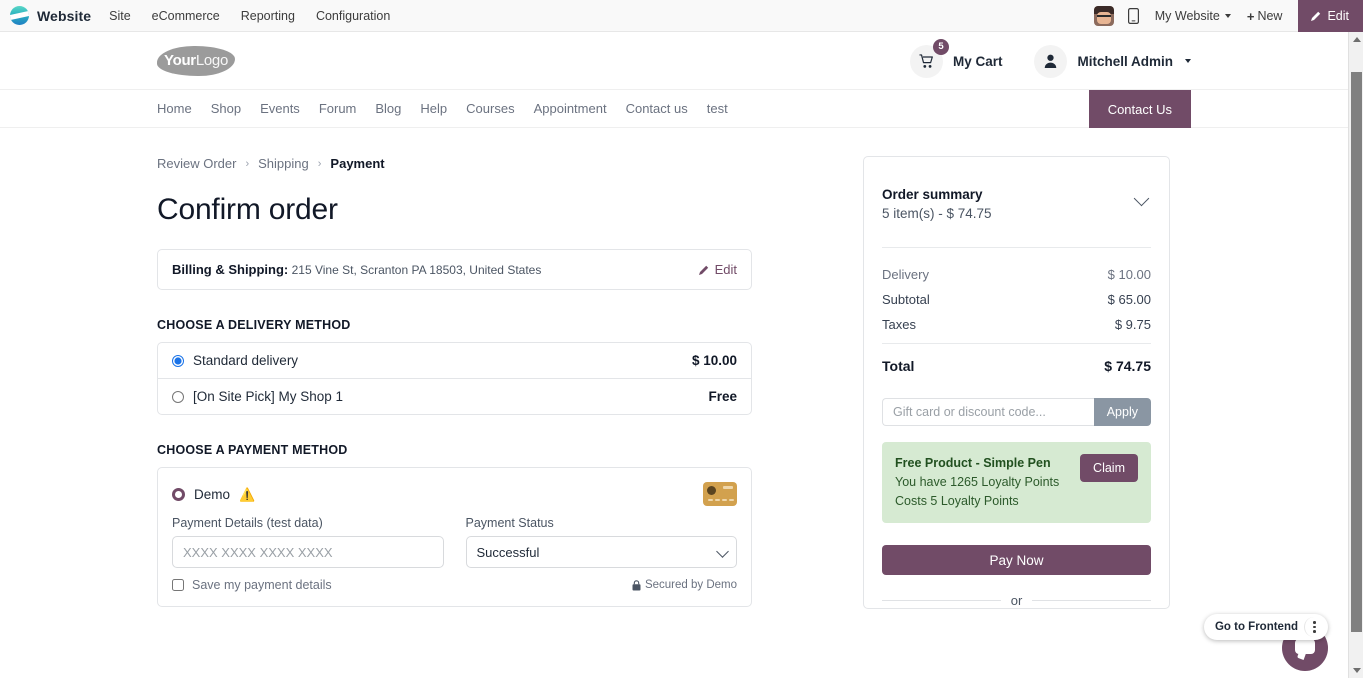 The height and width of the screenshot is (678, 1363). I want to click on promo-code-input, so click(988, 412).